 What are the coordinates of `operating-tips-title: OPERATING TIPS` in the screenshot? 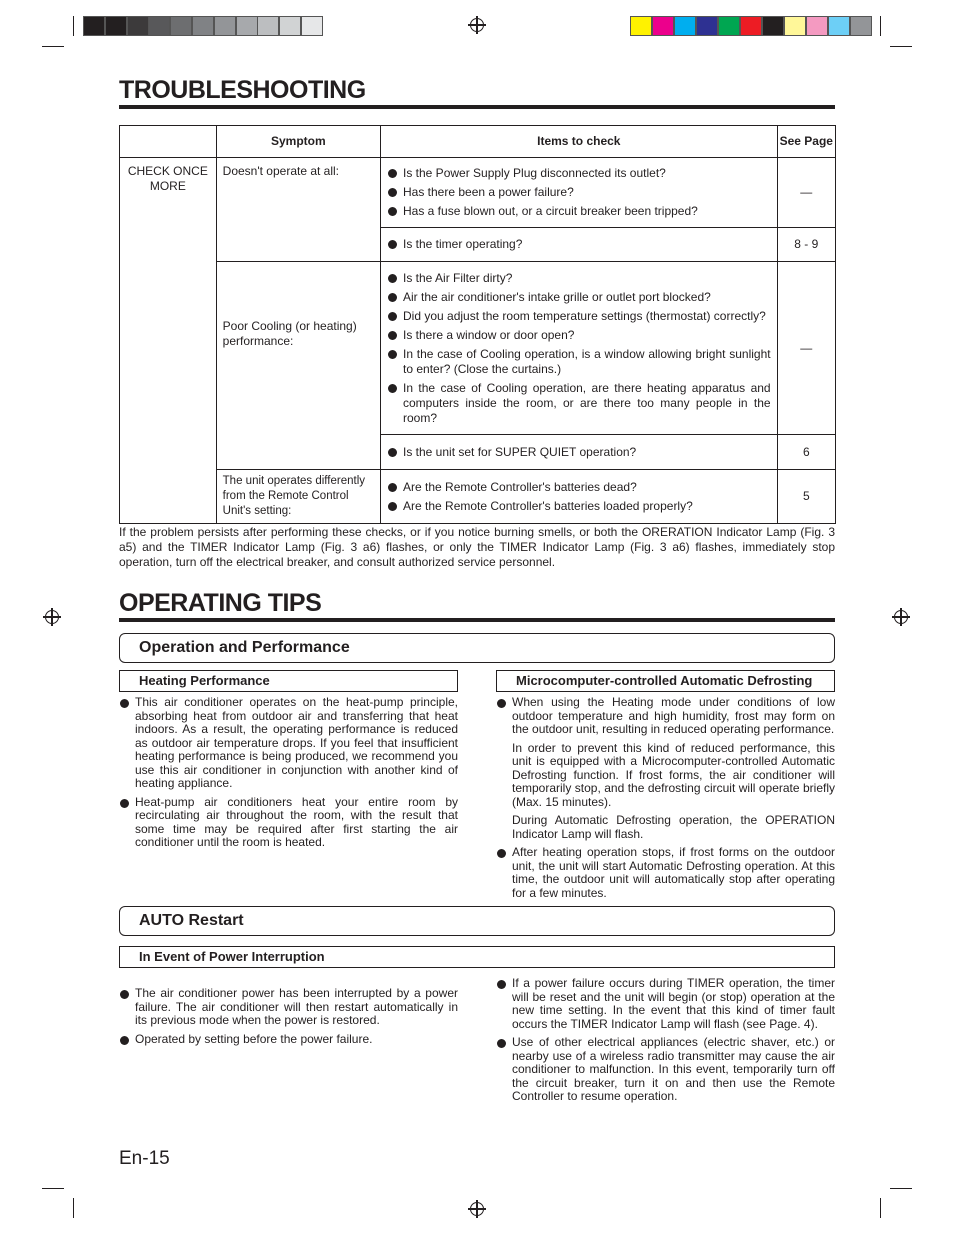 It's located at (477, 605).